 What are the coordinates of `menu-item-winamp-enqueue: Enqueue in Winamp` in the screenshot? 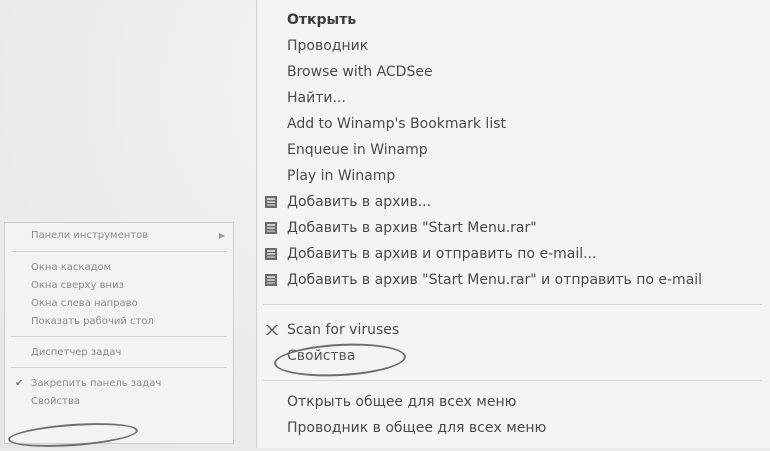 It's located at (513, 150).